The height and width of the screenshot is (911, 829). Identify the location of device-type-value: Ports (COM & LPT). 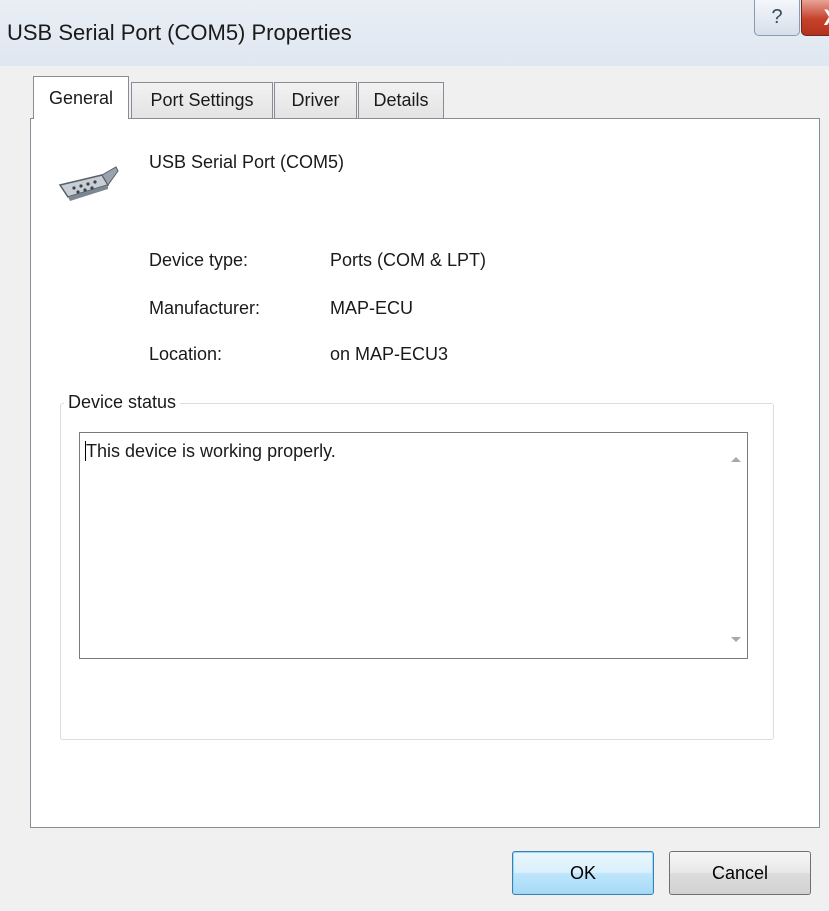
(408, 260).